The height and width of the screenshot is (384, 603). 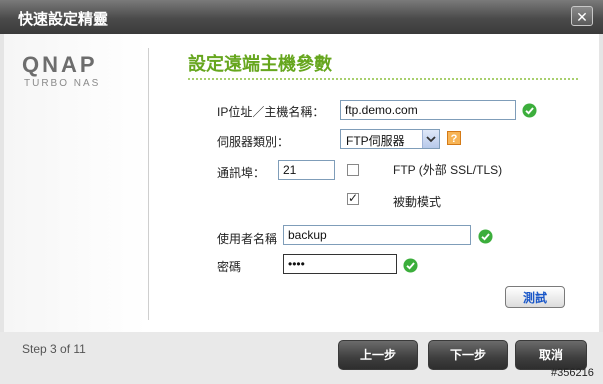 I want to click on close-icon: ✕, so click(x=582, y=17).